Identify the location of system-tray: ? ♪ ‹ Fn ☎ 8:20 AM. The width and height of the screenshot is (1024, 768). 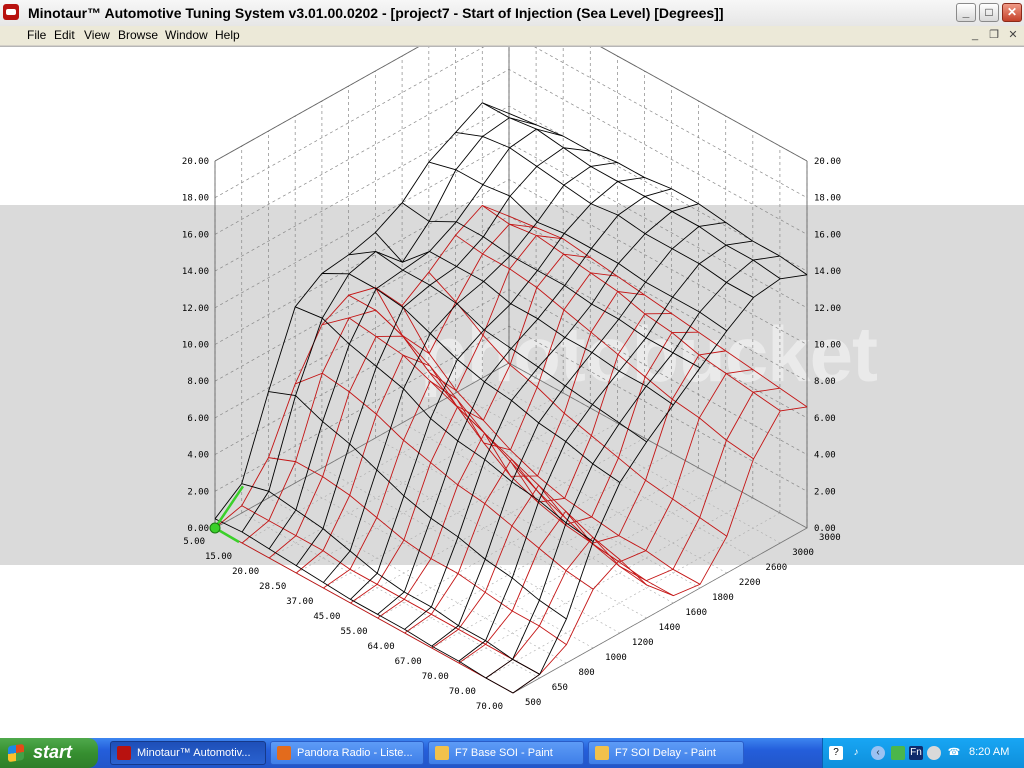
(923, 753).